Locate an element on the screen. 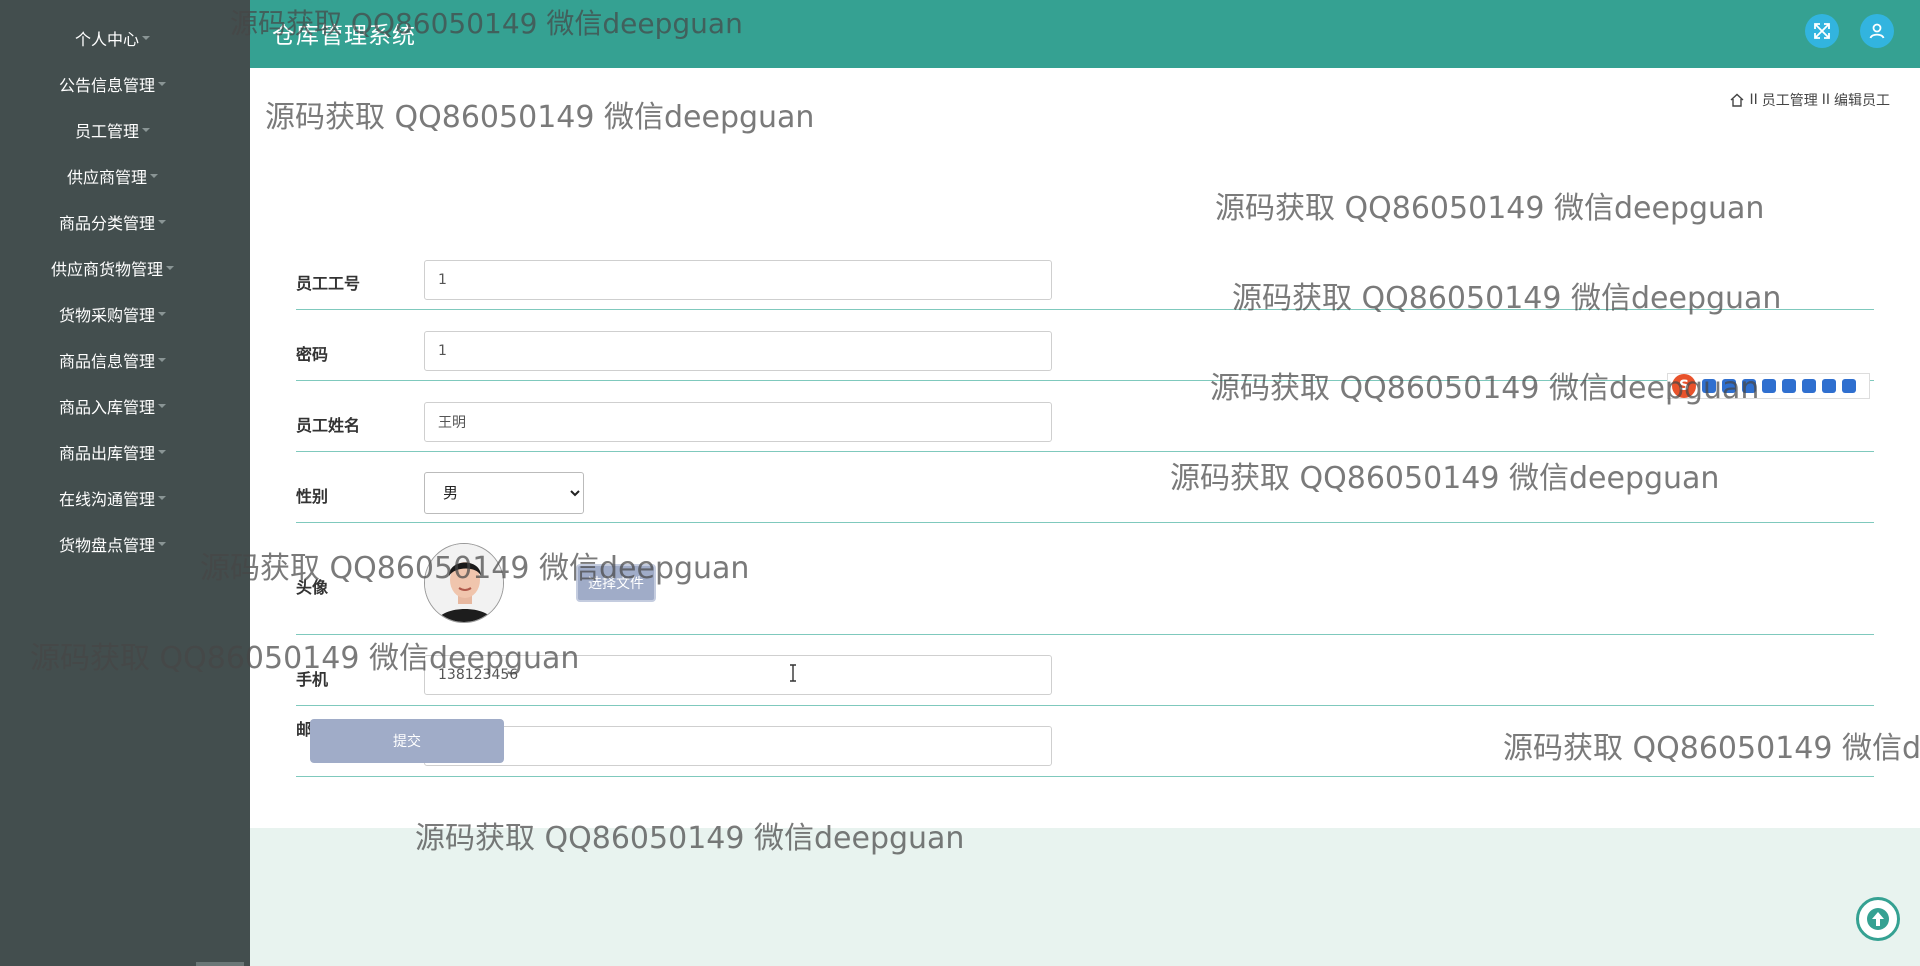 Image resolution: width=1920 pixels, height=966 pixels. breadcrumb: II 员工管理 II 编辑员工 is located at coordinates (1809, 100).